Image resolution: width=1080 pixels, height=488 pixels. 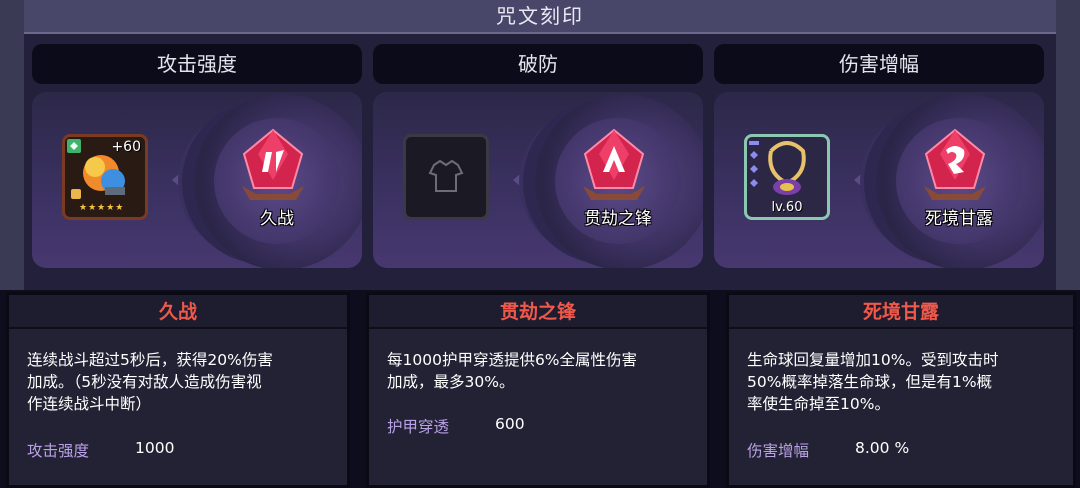 What do you see at coordinates (540, 17) in the screenshot?
I see `window-title: 咒文刻印` at bounding box center [540, 17].